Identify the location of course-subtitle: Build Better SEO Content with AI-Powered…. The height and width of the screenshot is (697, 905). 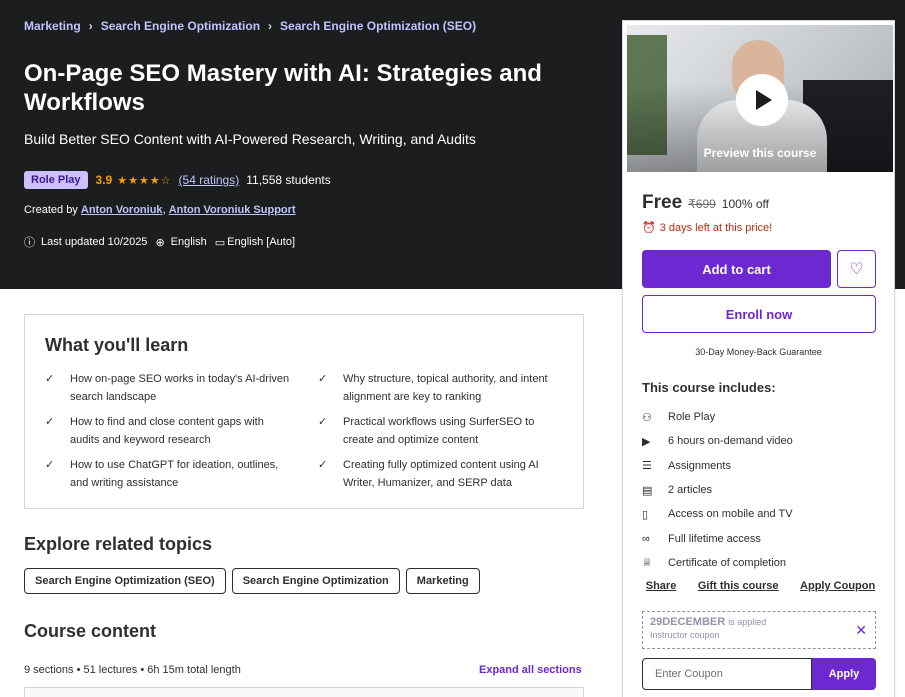
(250, 139).